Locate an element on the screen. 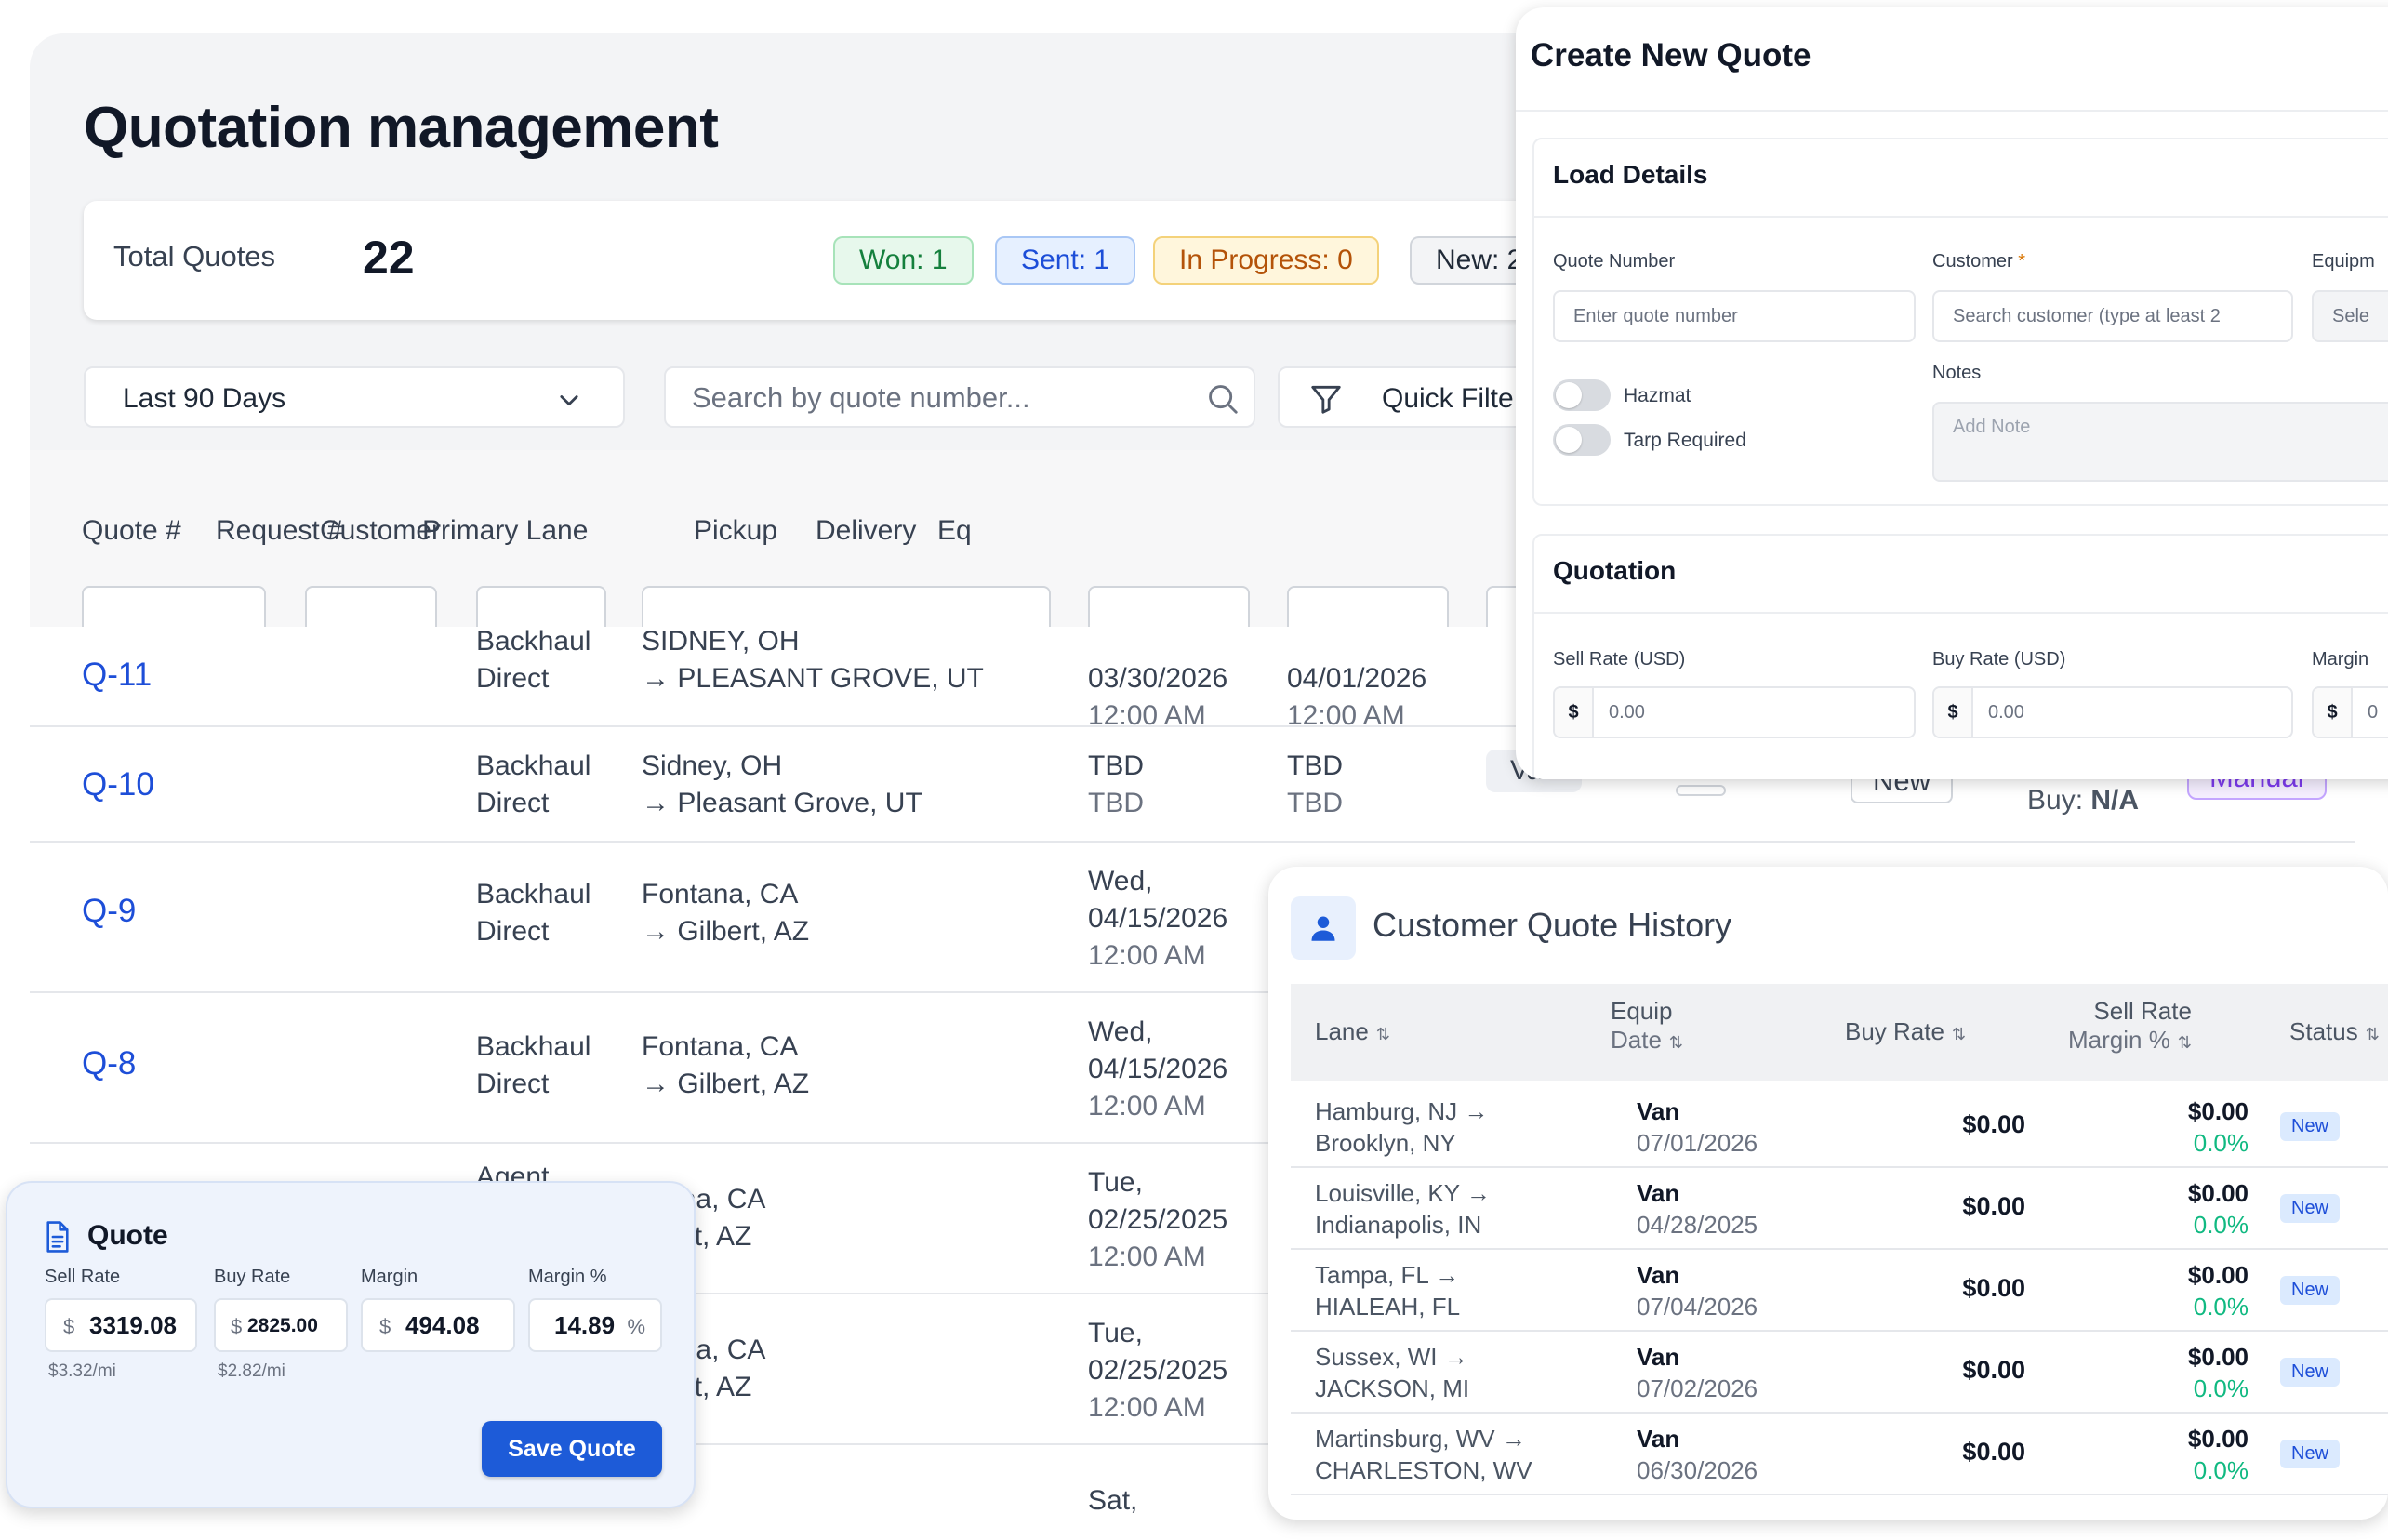 The width and height of the screenshot is (2388, 1540). buy-rate-field: $2825.00 is located at coordinates (281, 1325).